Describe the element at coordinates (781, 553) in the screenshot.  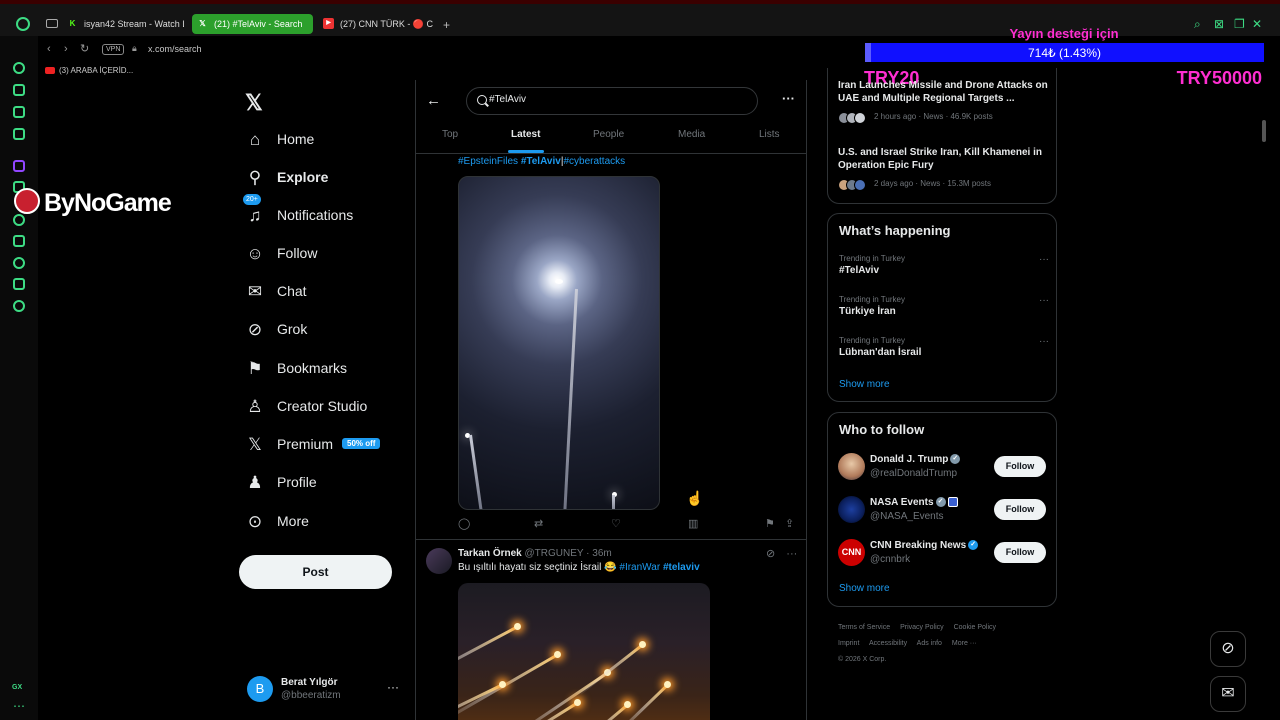
I see `tweet-top-icons: ⊘ ···` at that location.